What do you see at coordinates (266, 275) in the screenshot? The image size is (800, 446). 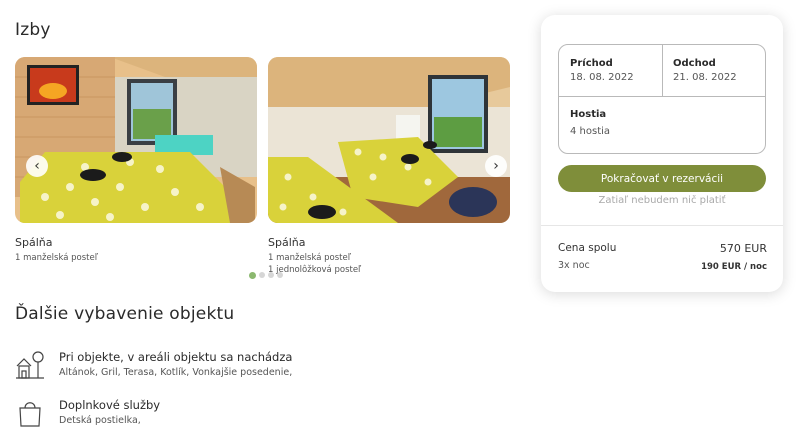 I see `carousel-dots` at bounding box center [266, 275].